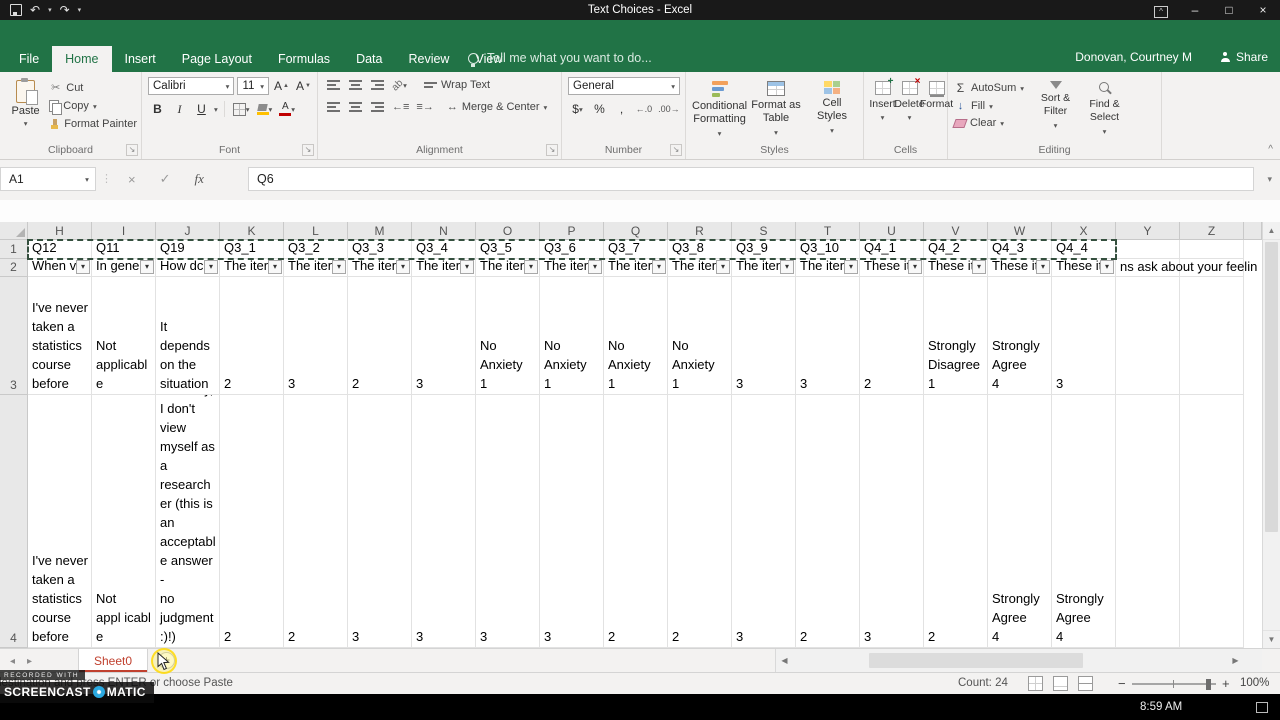 This screenshot has width=1280, height=720. I want to click on tab-review: Review, so click(428, 59).